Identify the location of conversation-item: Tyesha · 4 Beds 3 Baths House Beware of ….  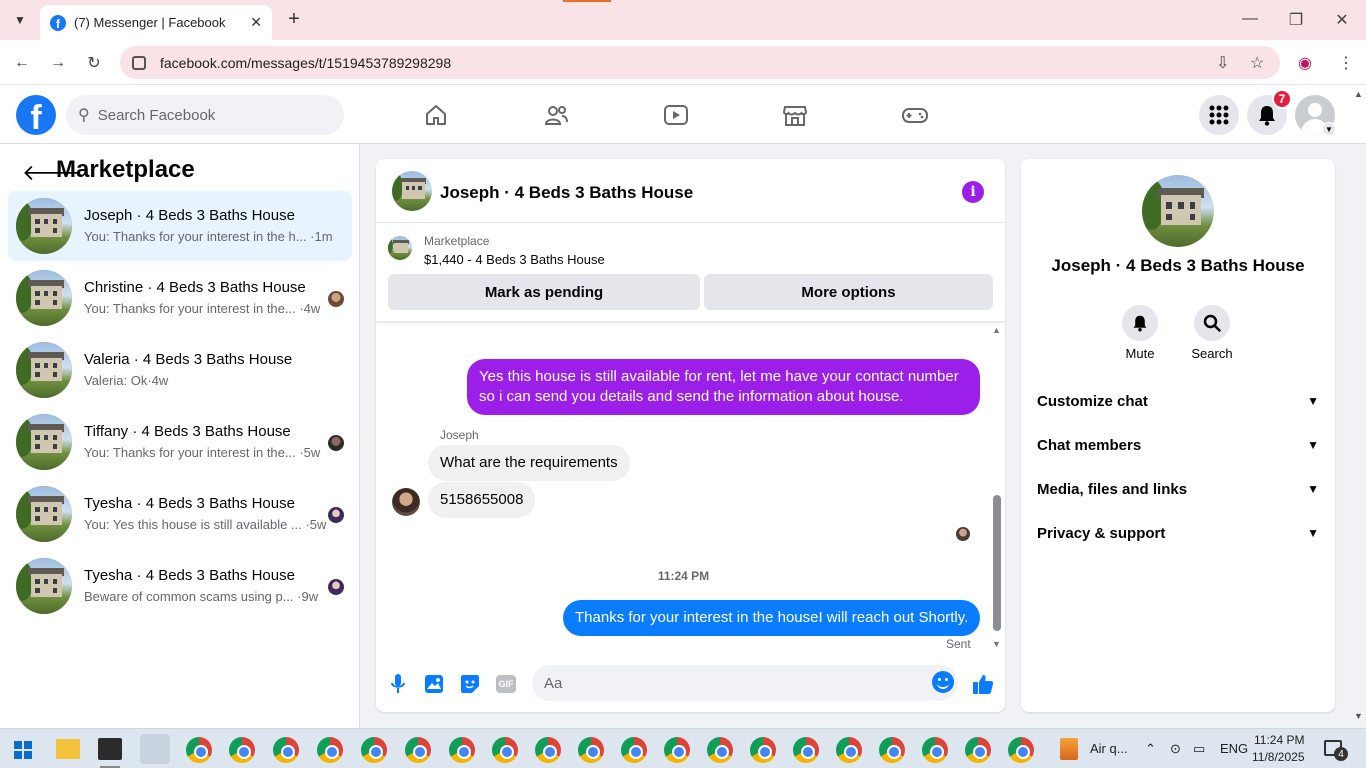
(180, 586).